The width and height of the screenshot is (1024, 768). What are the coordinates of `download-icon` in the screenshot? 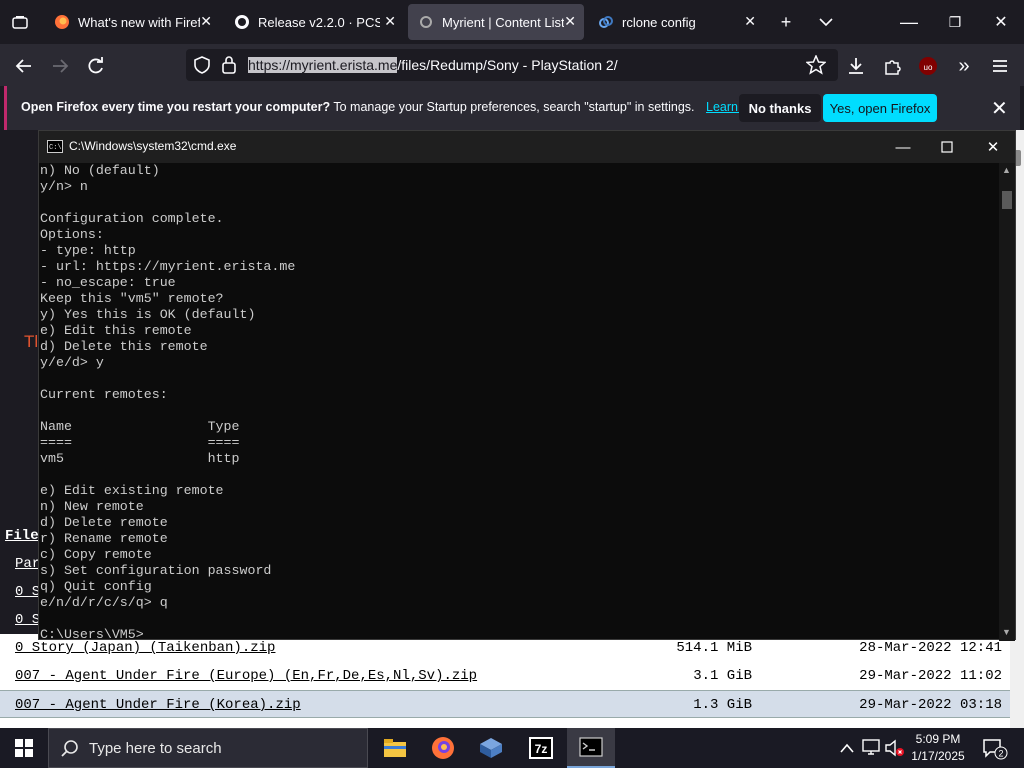 It's located at (856, 66).